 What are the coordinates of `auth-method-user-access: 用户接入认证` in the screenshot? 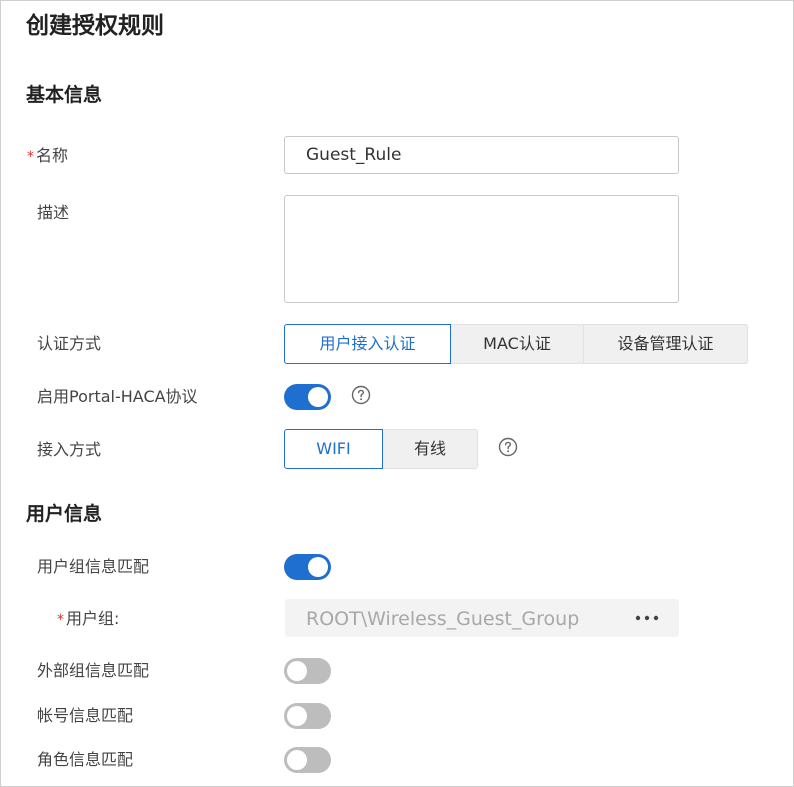 It's located at (367, 344).